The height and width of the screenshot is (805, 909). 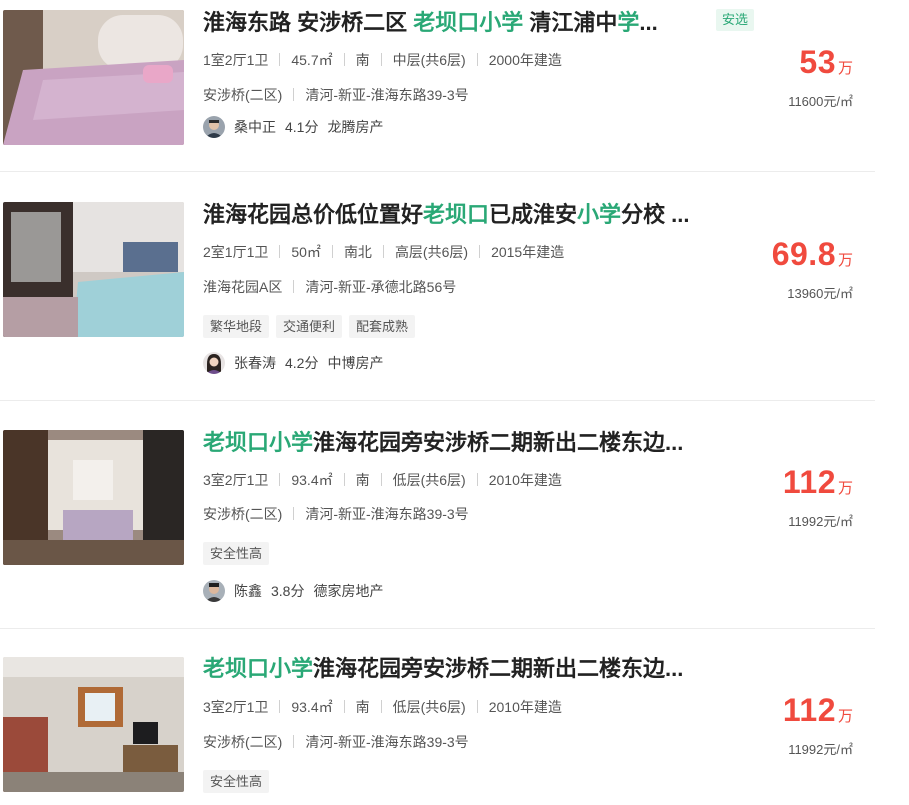 What do you see at coordinates (826, 62) in the screenshot?
I see `total-price: 53 万` at bounding box center [826, 62].